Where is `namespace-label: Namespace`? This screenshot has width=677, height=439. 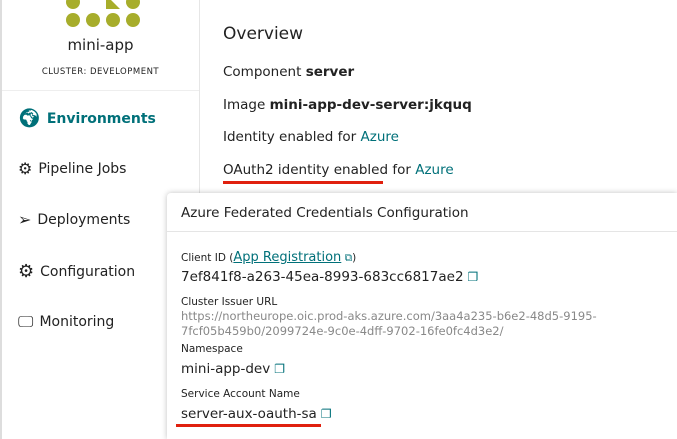 namespace-label: Namespace is located at coordinates (212, 349).